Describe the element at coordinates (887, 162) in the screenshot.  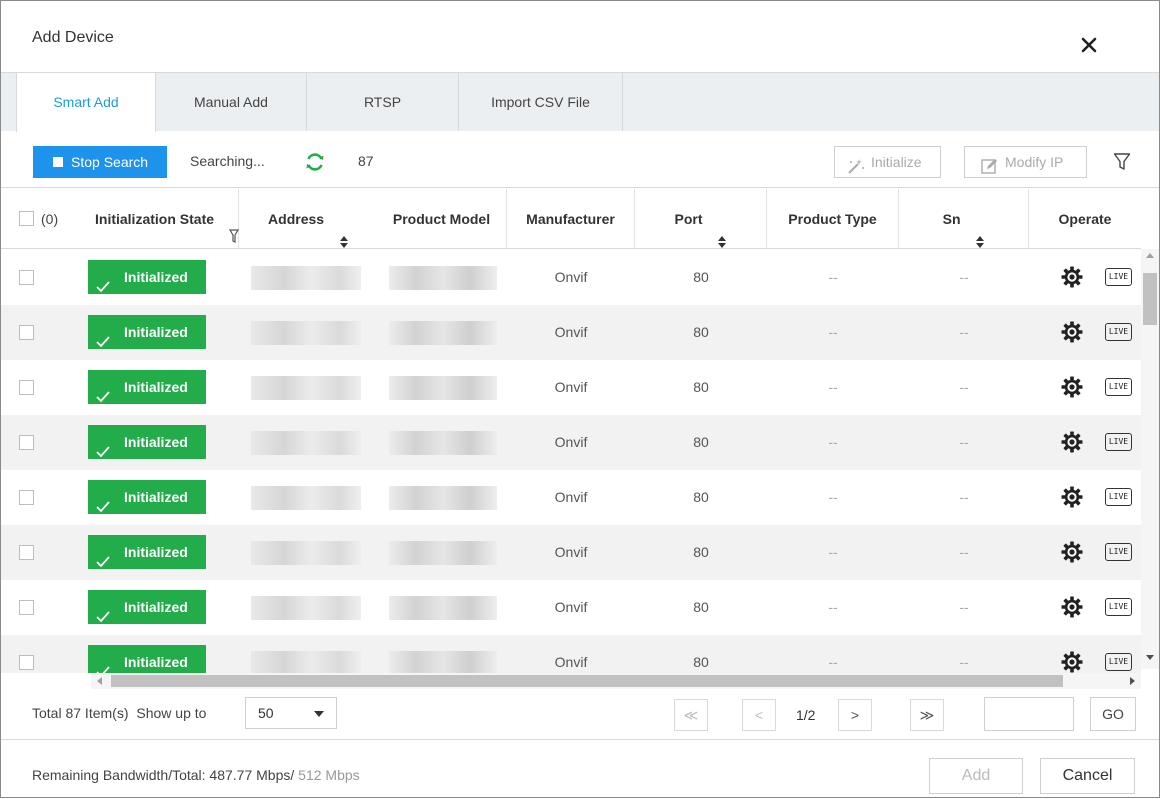
I see `initialize-button: Initialize` at that location.